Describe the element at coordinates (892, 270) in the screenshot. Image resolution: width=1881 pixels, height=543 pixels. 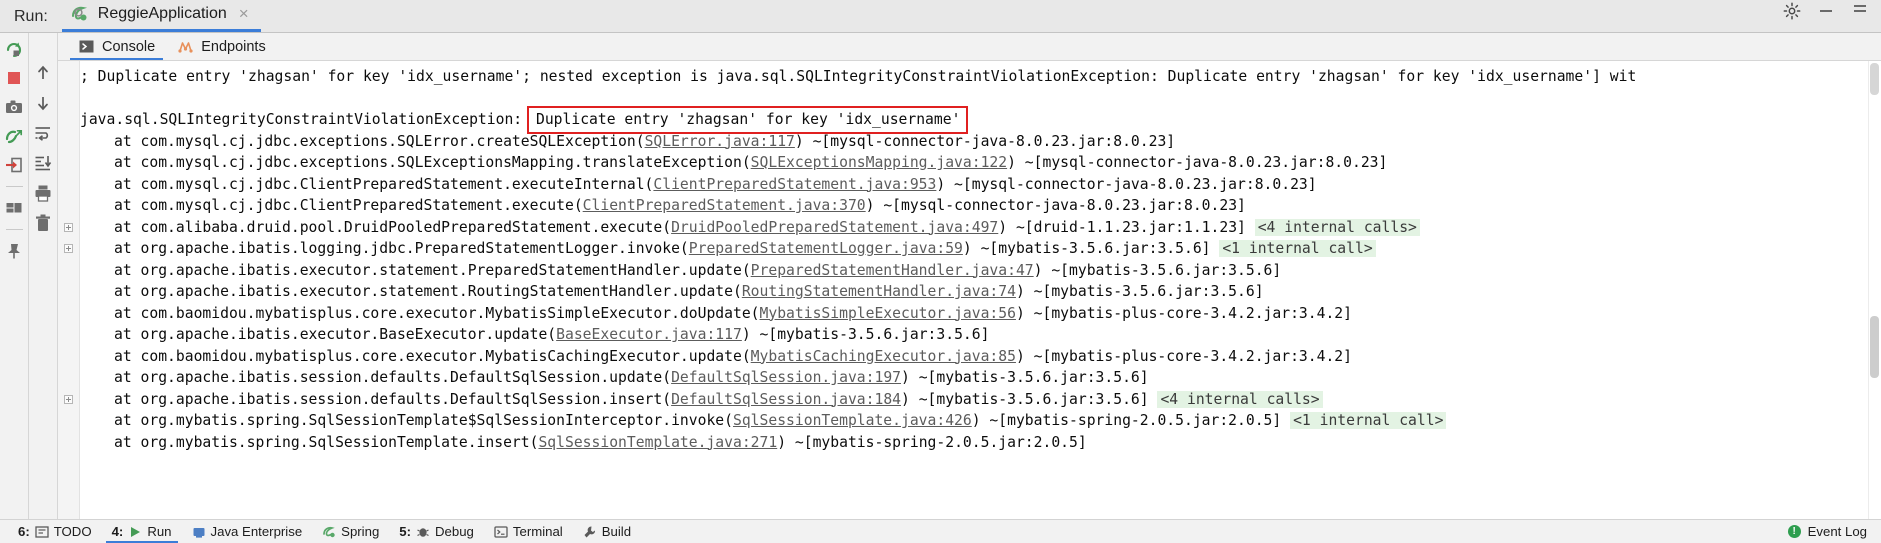
I see `stacktrace-link: PreparedStatementHandler.java:47` at that location.